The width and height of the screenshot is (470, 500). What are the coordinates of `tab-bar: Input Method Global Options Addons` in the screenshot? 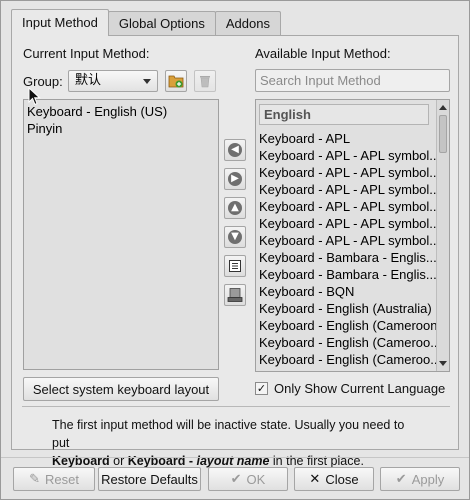 It's located at (146, 22).